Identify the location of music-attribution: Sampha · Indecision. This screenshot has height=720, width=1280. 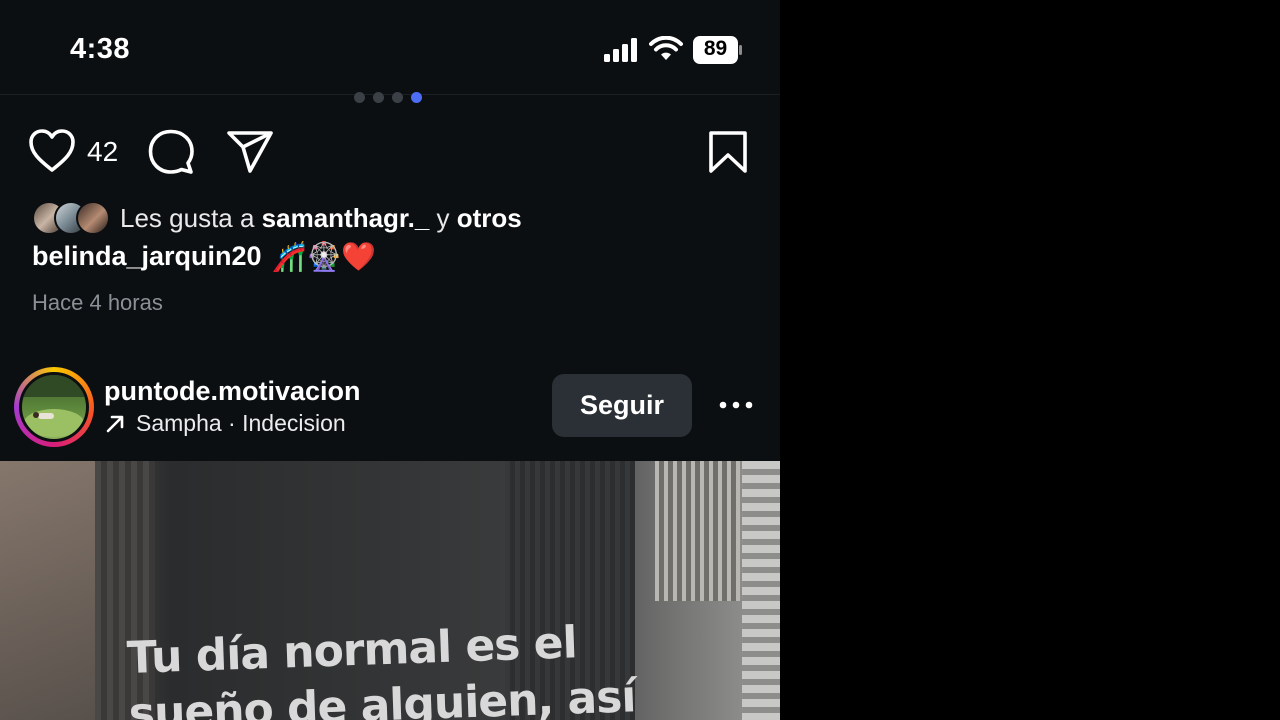
(225, 423).